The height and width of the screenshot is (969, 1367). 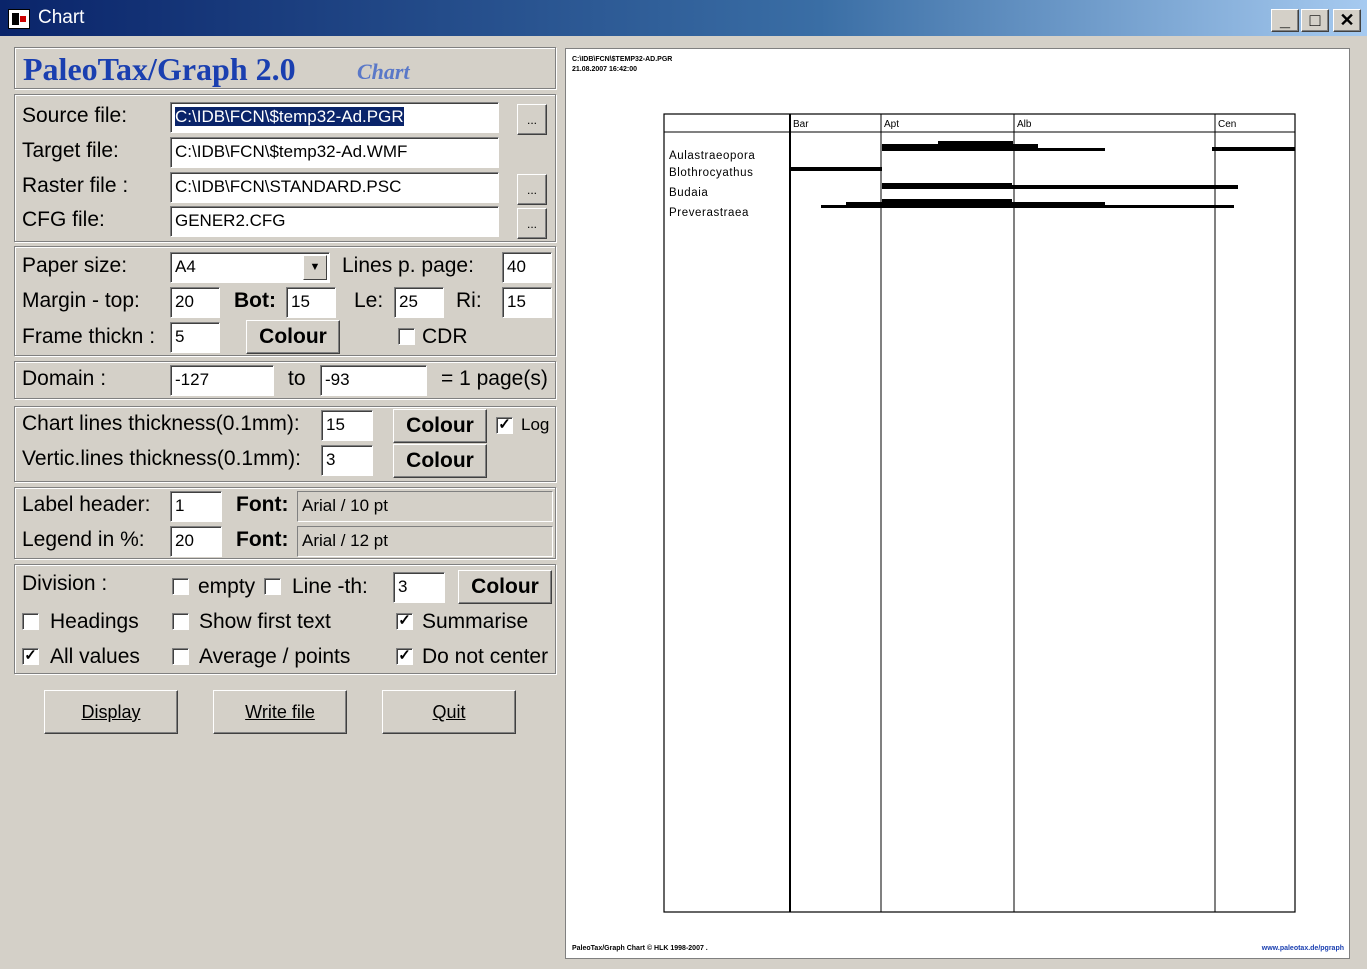 I want to click on line-th-input: 3, so click(x=419, y=587).